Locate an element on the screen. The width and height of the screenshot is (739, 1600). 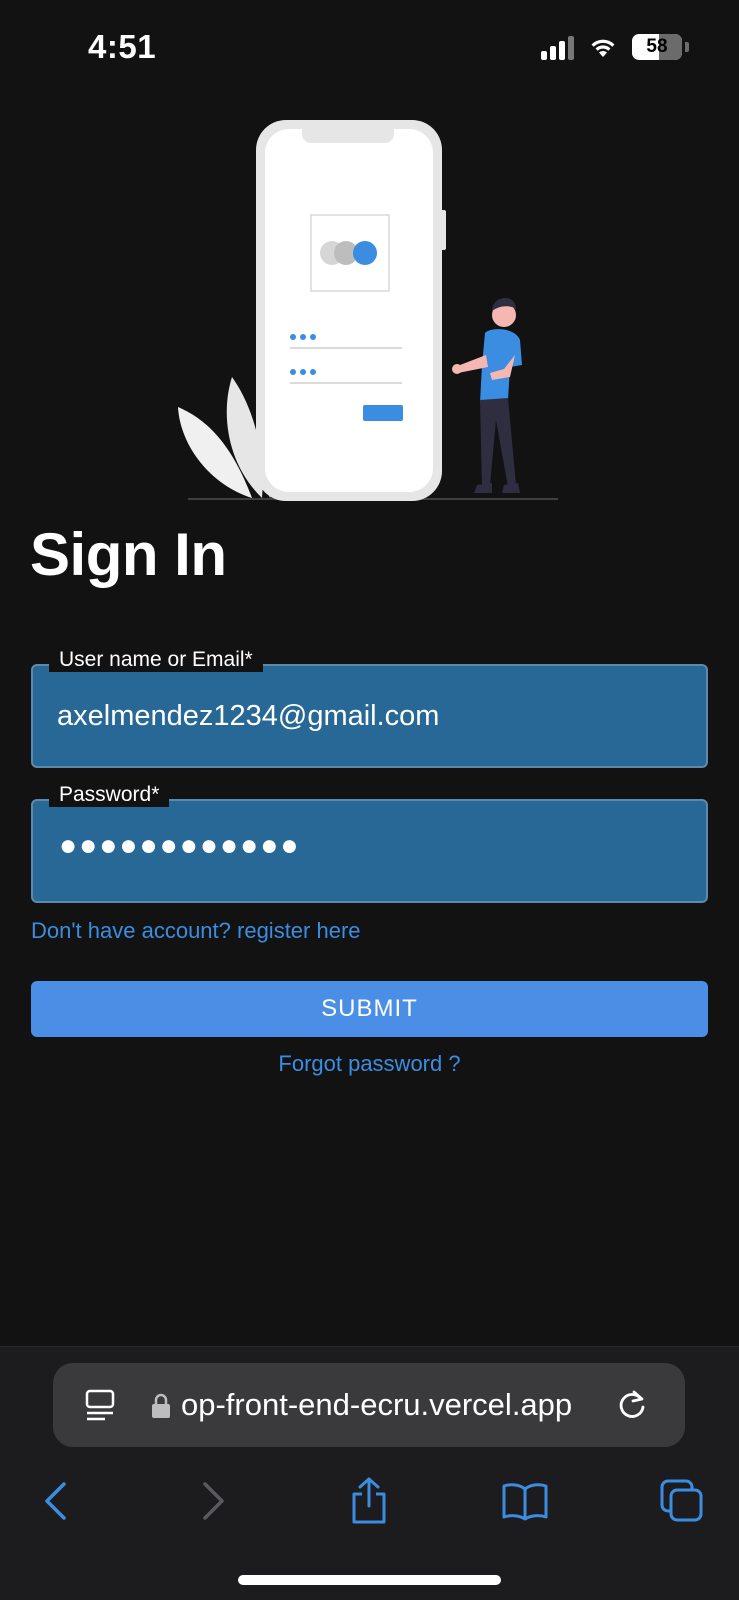
share-icon is located at coordinates (369, 1500).